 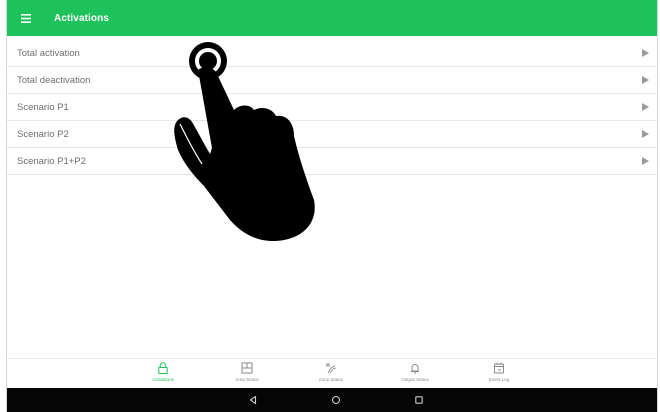 I want to click on nav-label: Area Status, so click(x=247, y=379).